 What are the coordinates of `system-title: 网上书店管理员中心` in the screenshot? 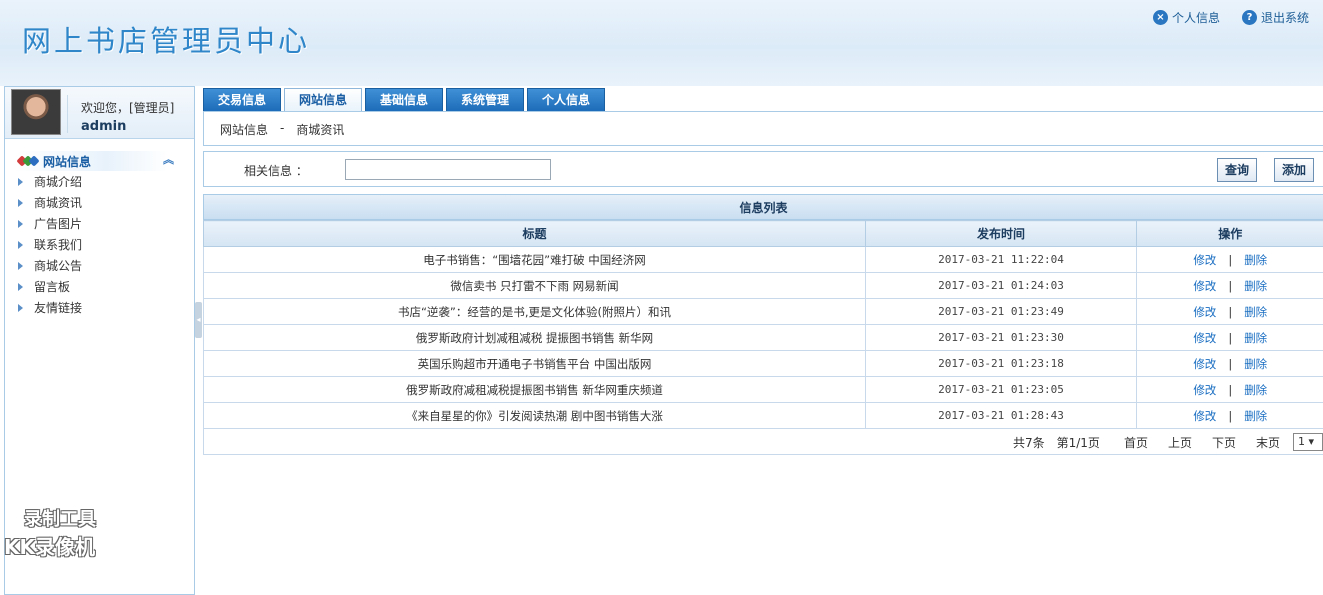 It's located at (166, 41).